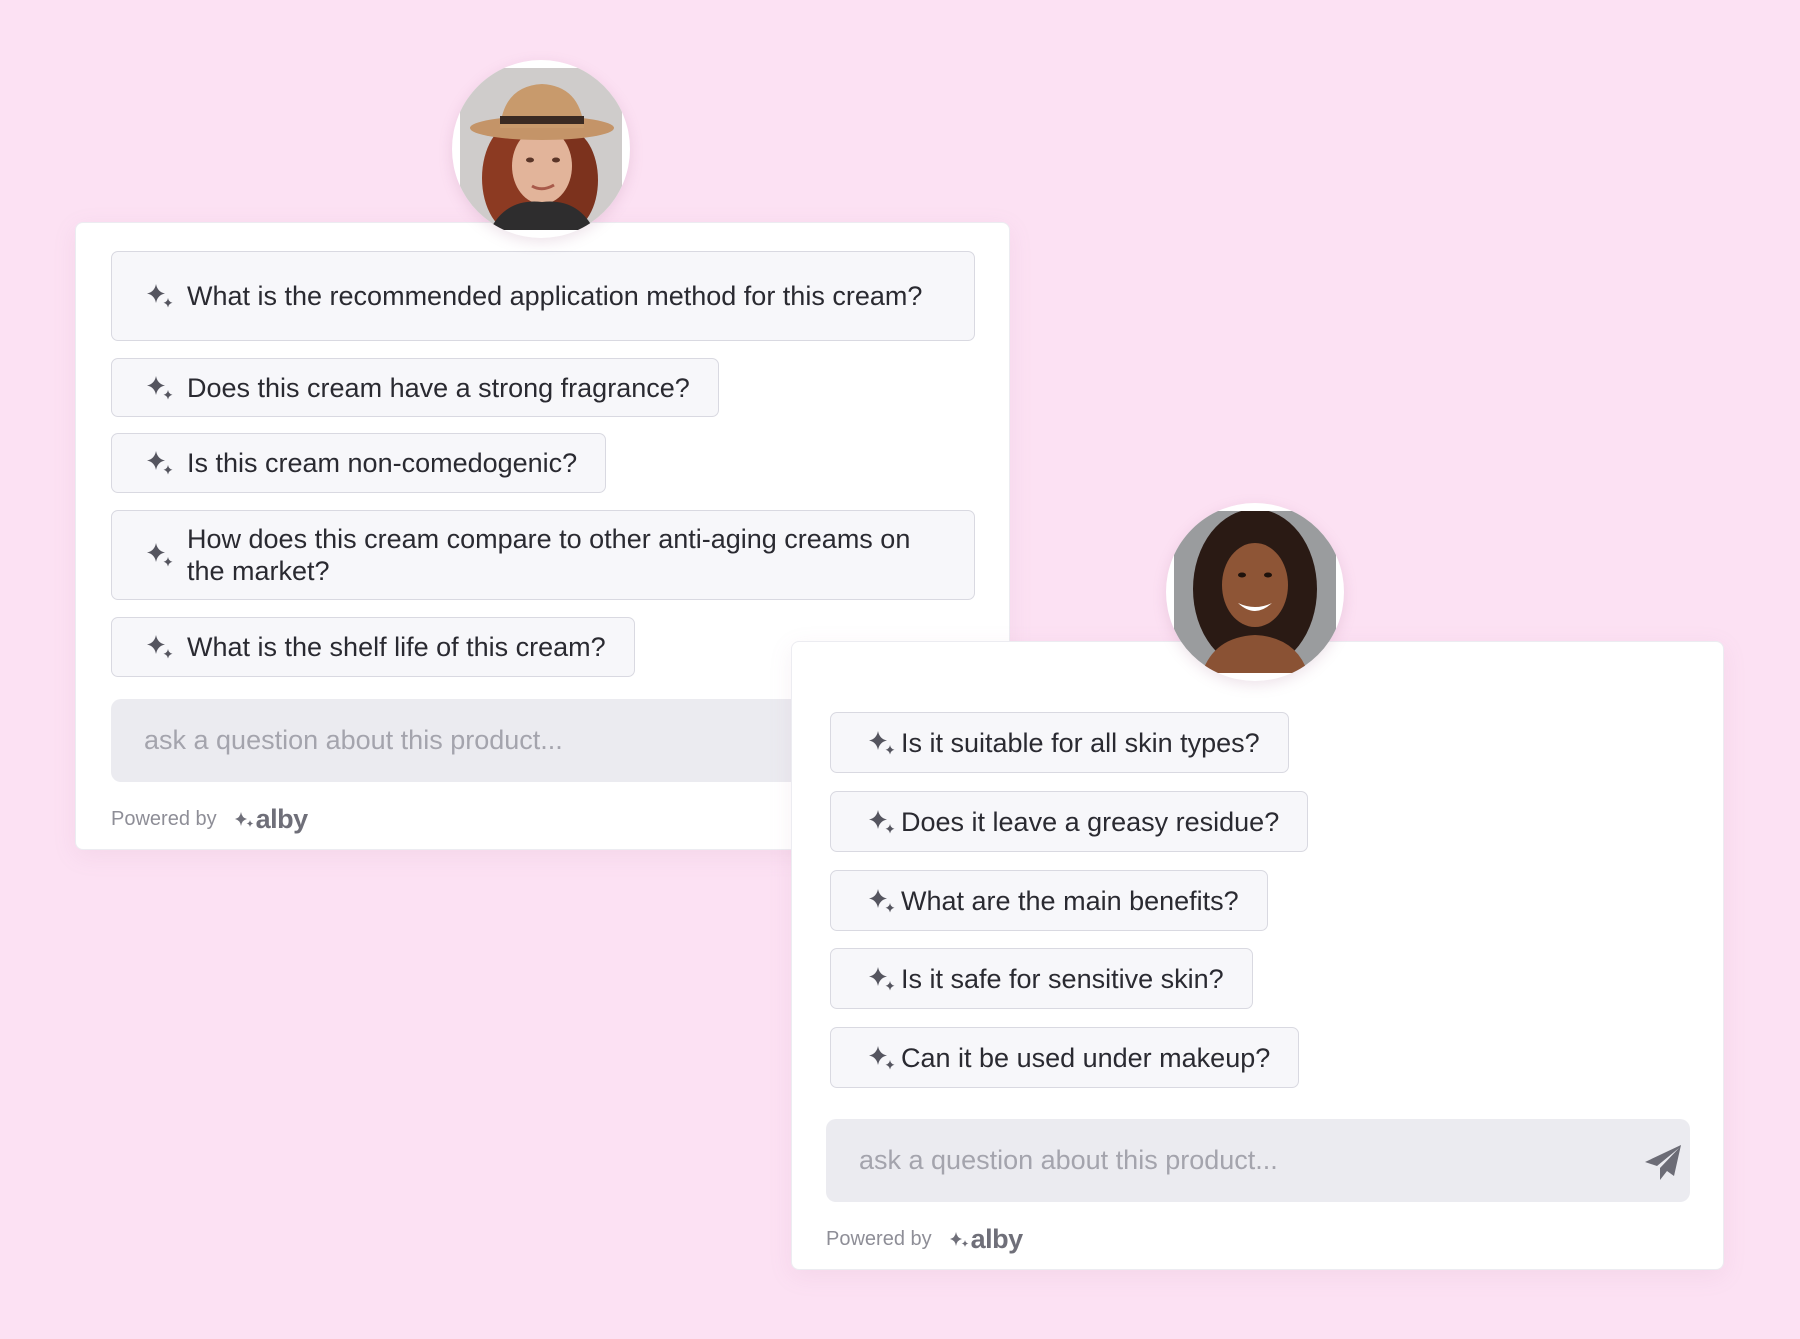  I want to click on ask-question-input, so click(1258, 1160).